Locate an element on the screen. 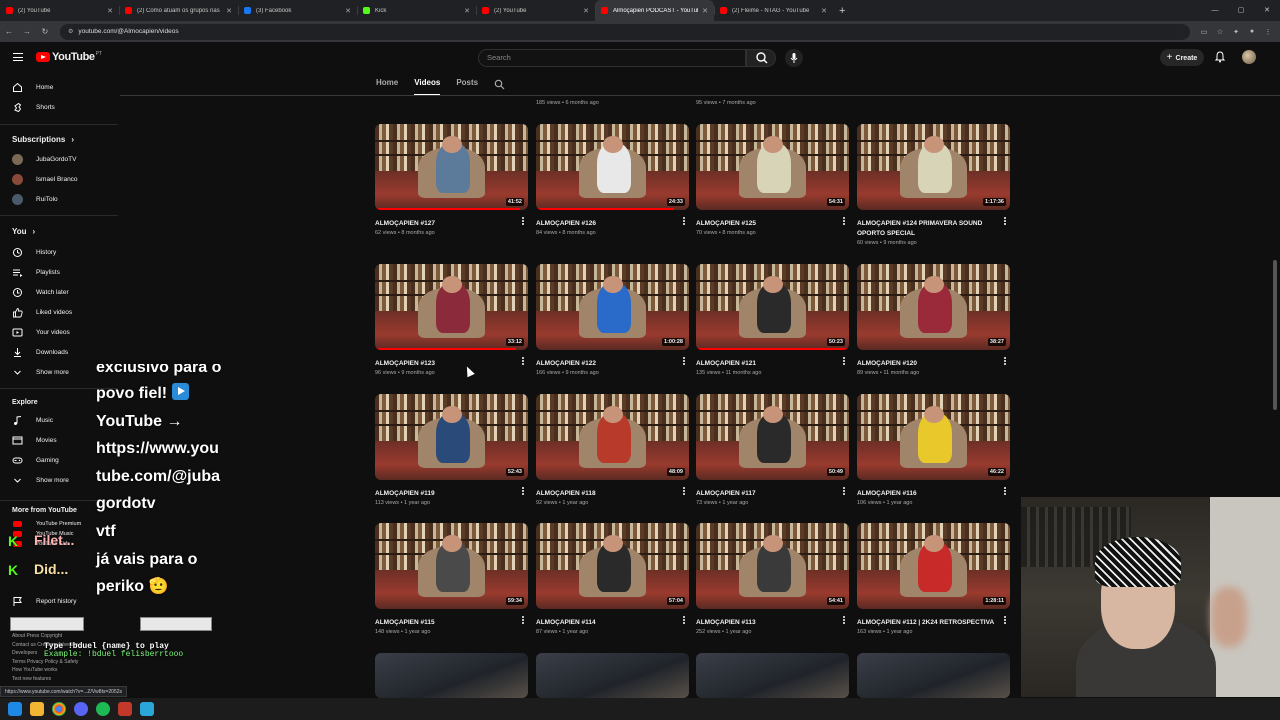 The width and height of the screenshot is (1280, 720). video-title: ALMOÇAPIEN #123 is located at coordinates (451, 364).